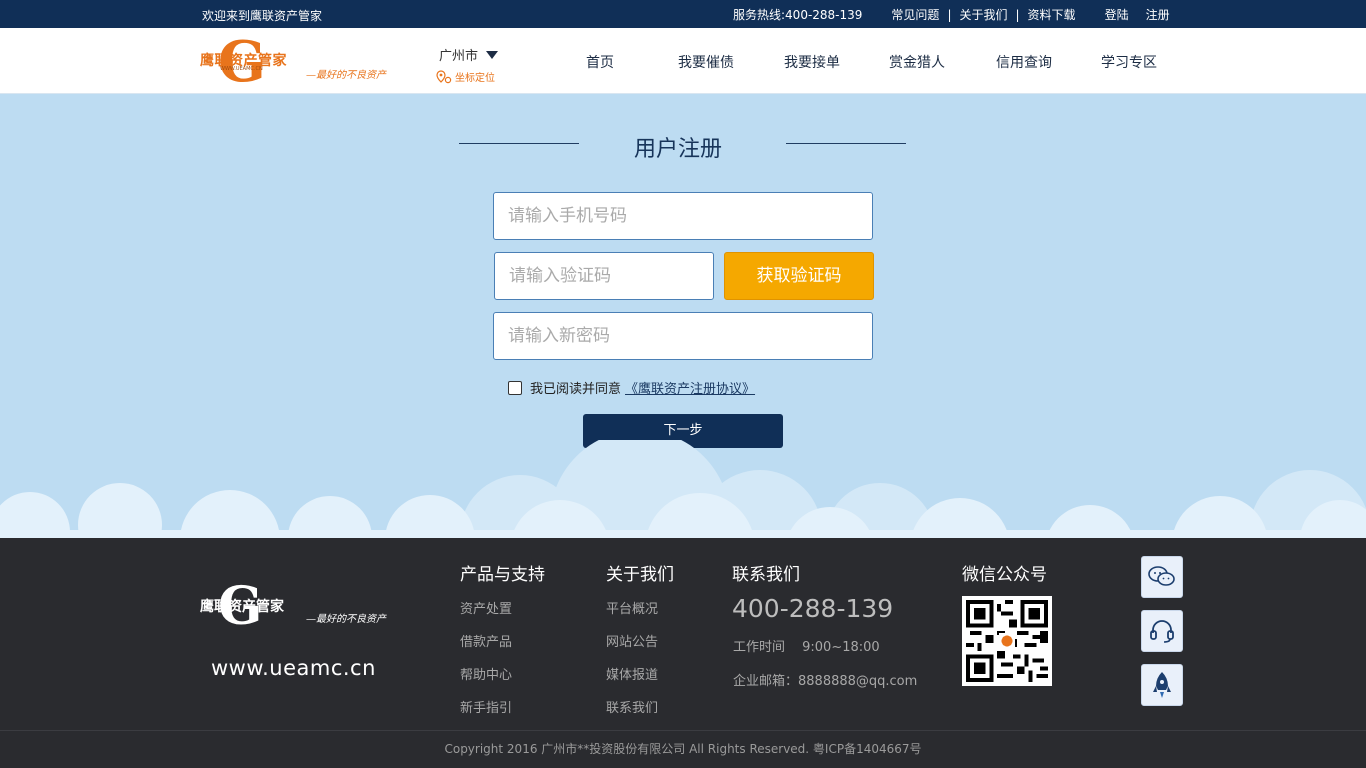  Describe the element at coordinates (241, 69) in the screenshot. I see `logo-url: WWW.UEAMC.CN` at that location.